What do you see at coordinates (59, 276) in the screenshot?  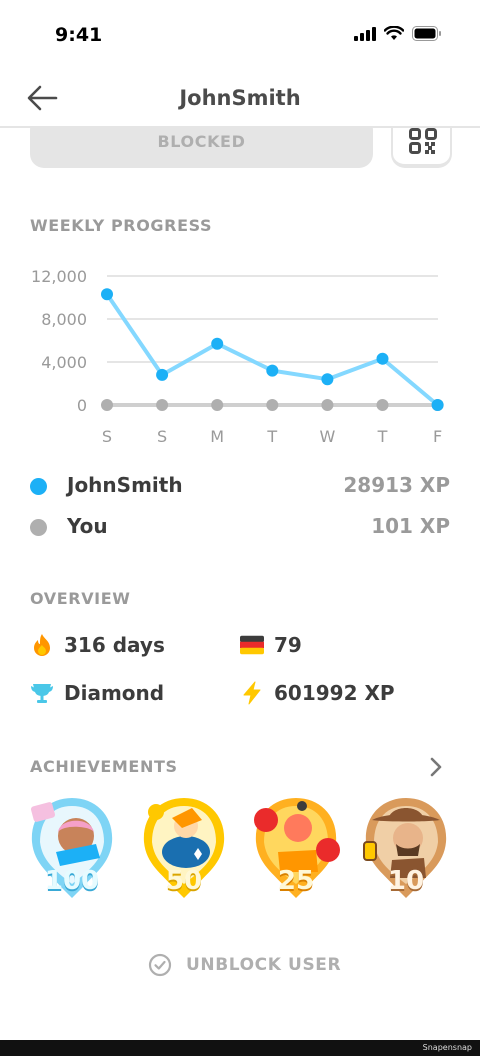 I see `y-tick-label: 12,000` at bounding box center [59, 276].